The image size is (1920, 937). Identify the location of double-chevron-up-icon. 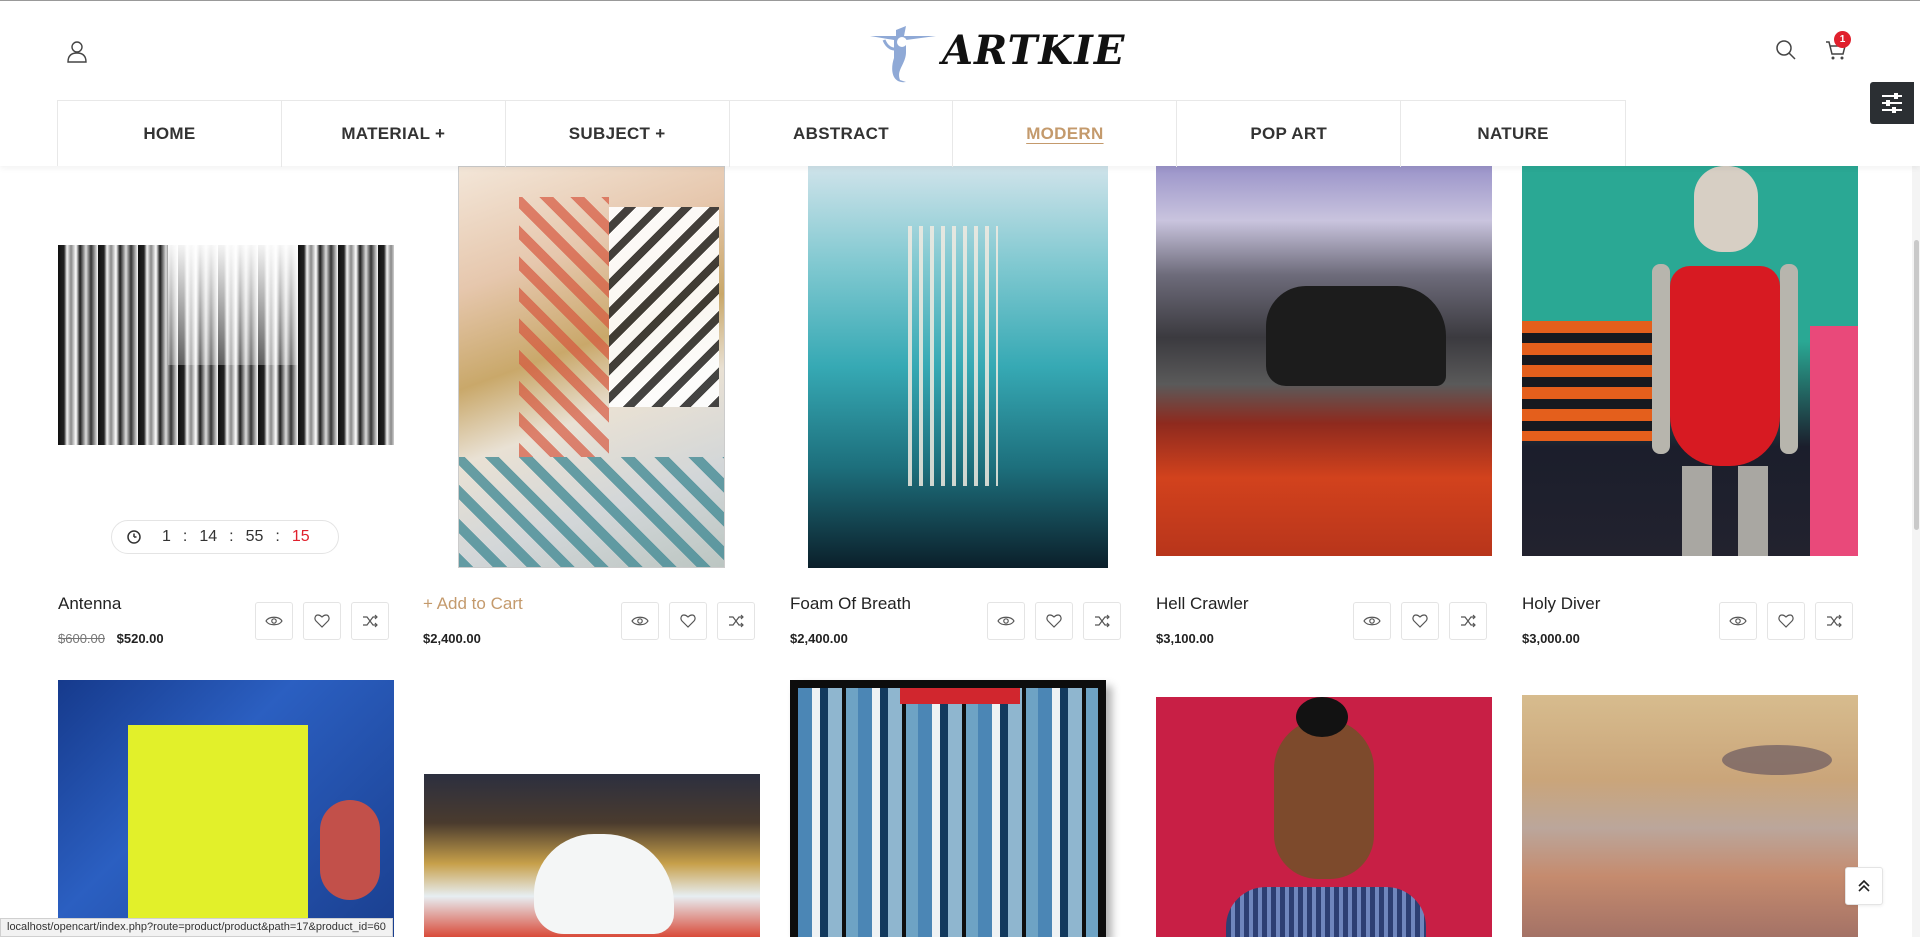
(1864, 885).